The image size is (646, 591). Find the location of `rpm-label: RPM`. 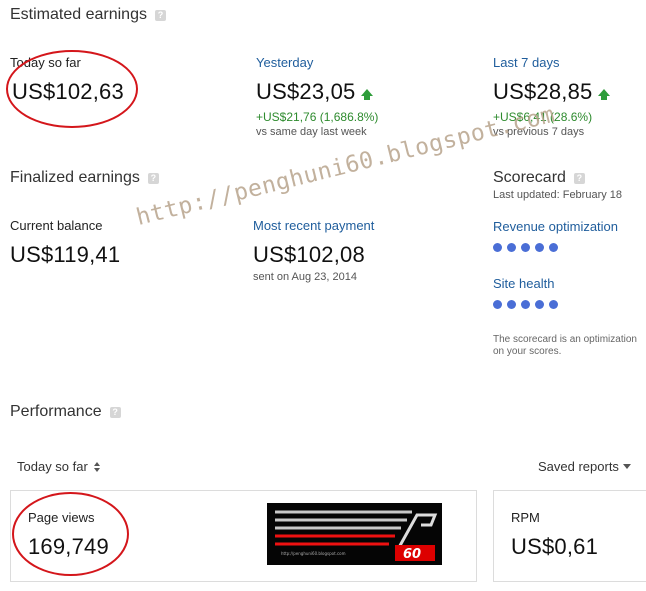

rpm-label: RPM is located at coordinates (525, 517).